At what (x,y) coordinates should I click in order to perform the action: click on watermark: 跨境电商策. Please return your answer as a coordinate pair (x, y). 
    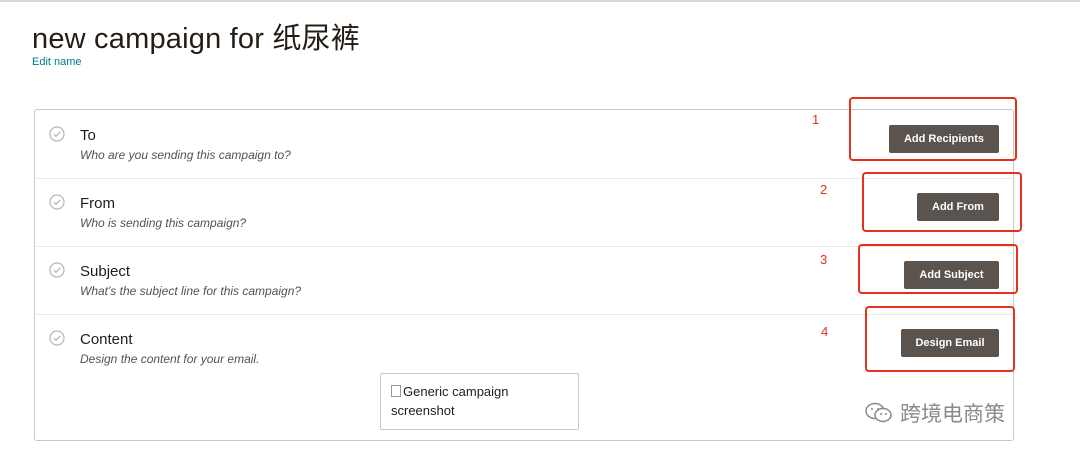
    Looking at the image, I should click on (934, 413).